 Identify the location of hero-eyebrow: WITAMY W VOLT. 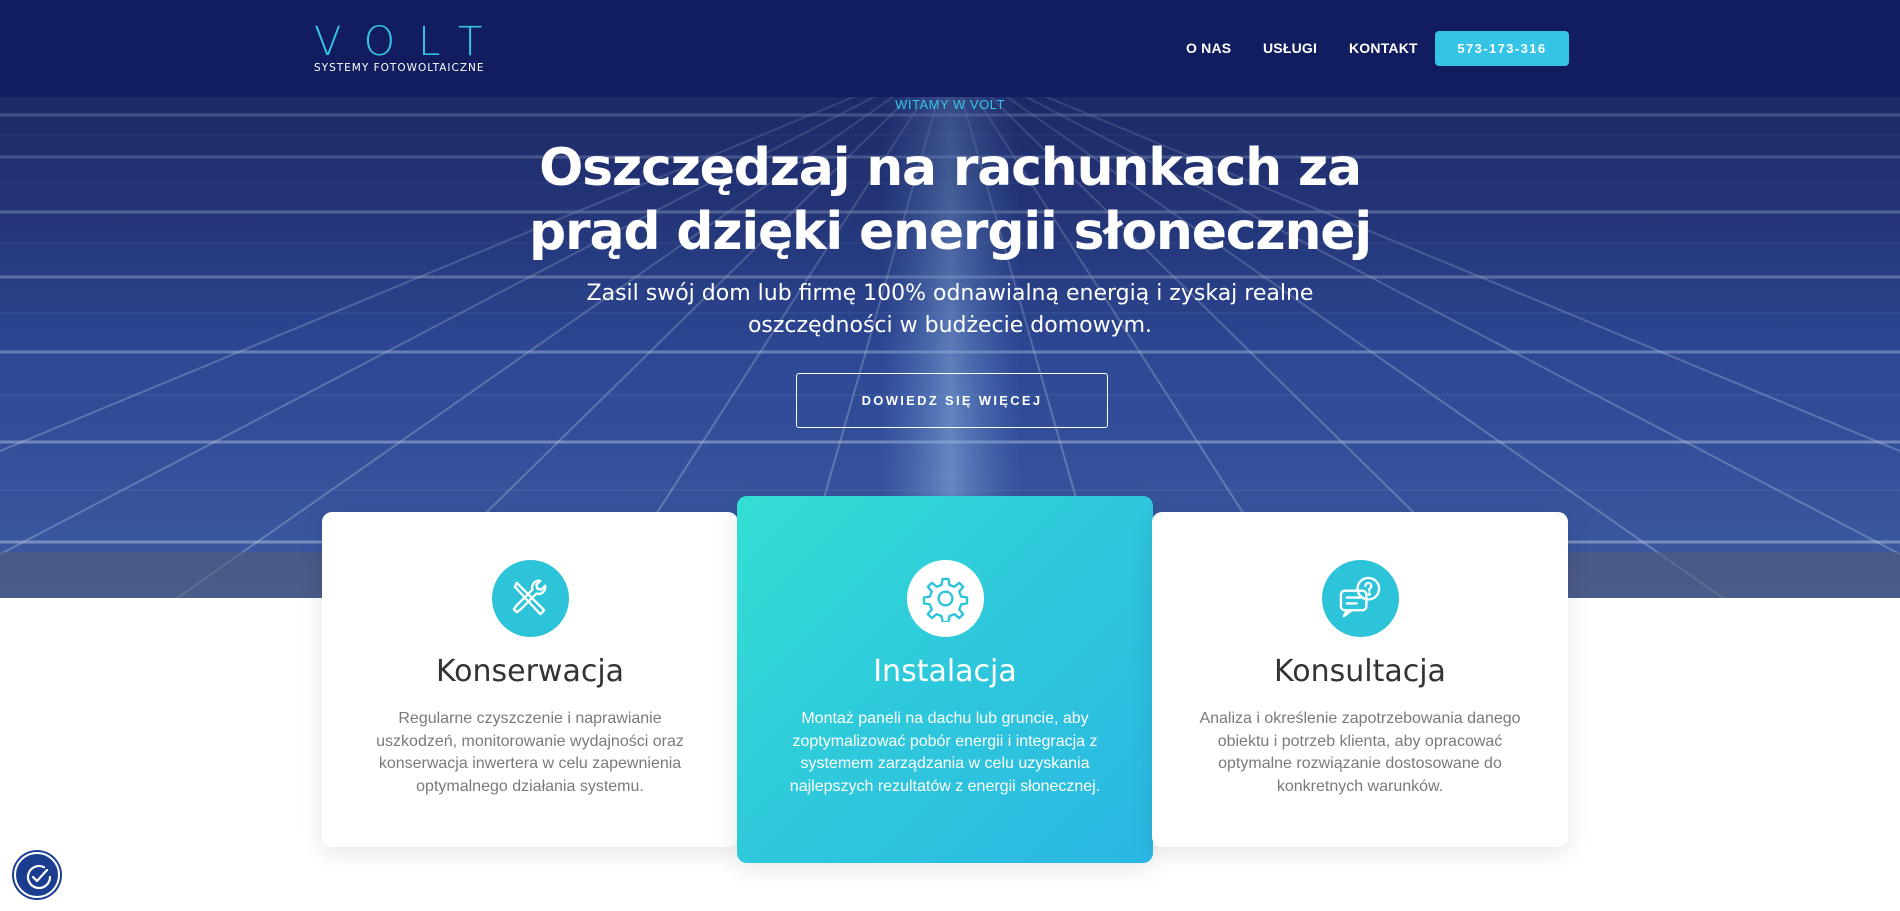
(950, 104).